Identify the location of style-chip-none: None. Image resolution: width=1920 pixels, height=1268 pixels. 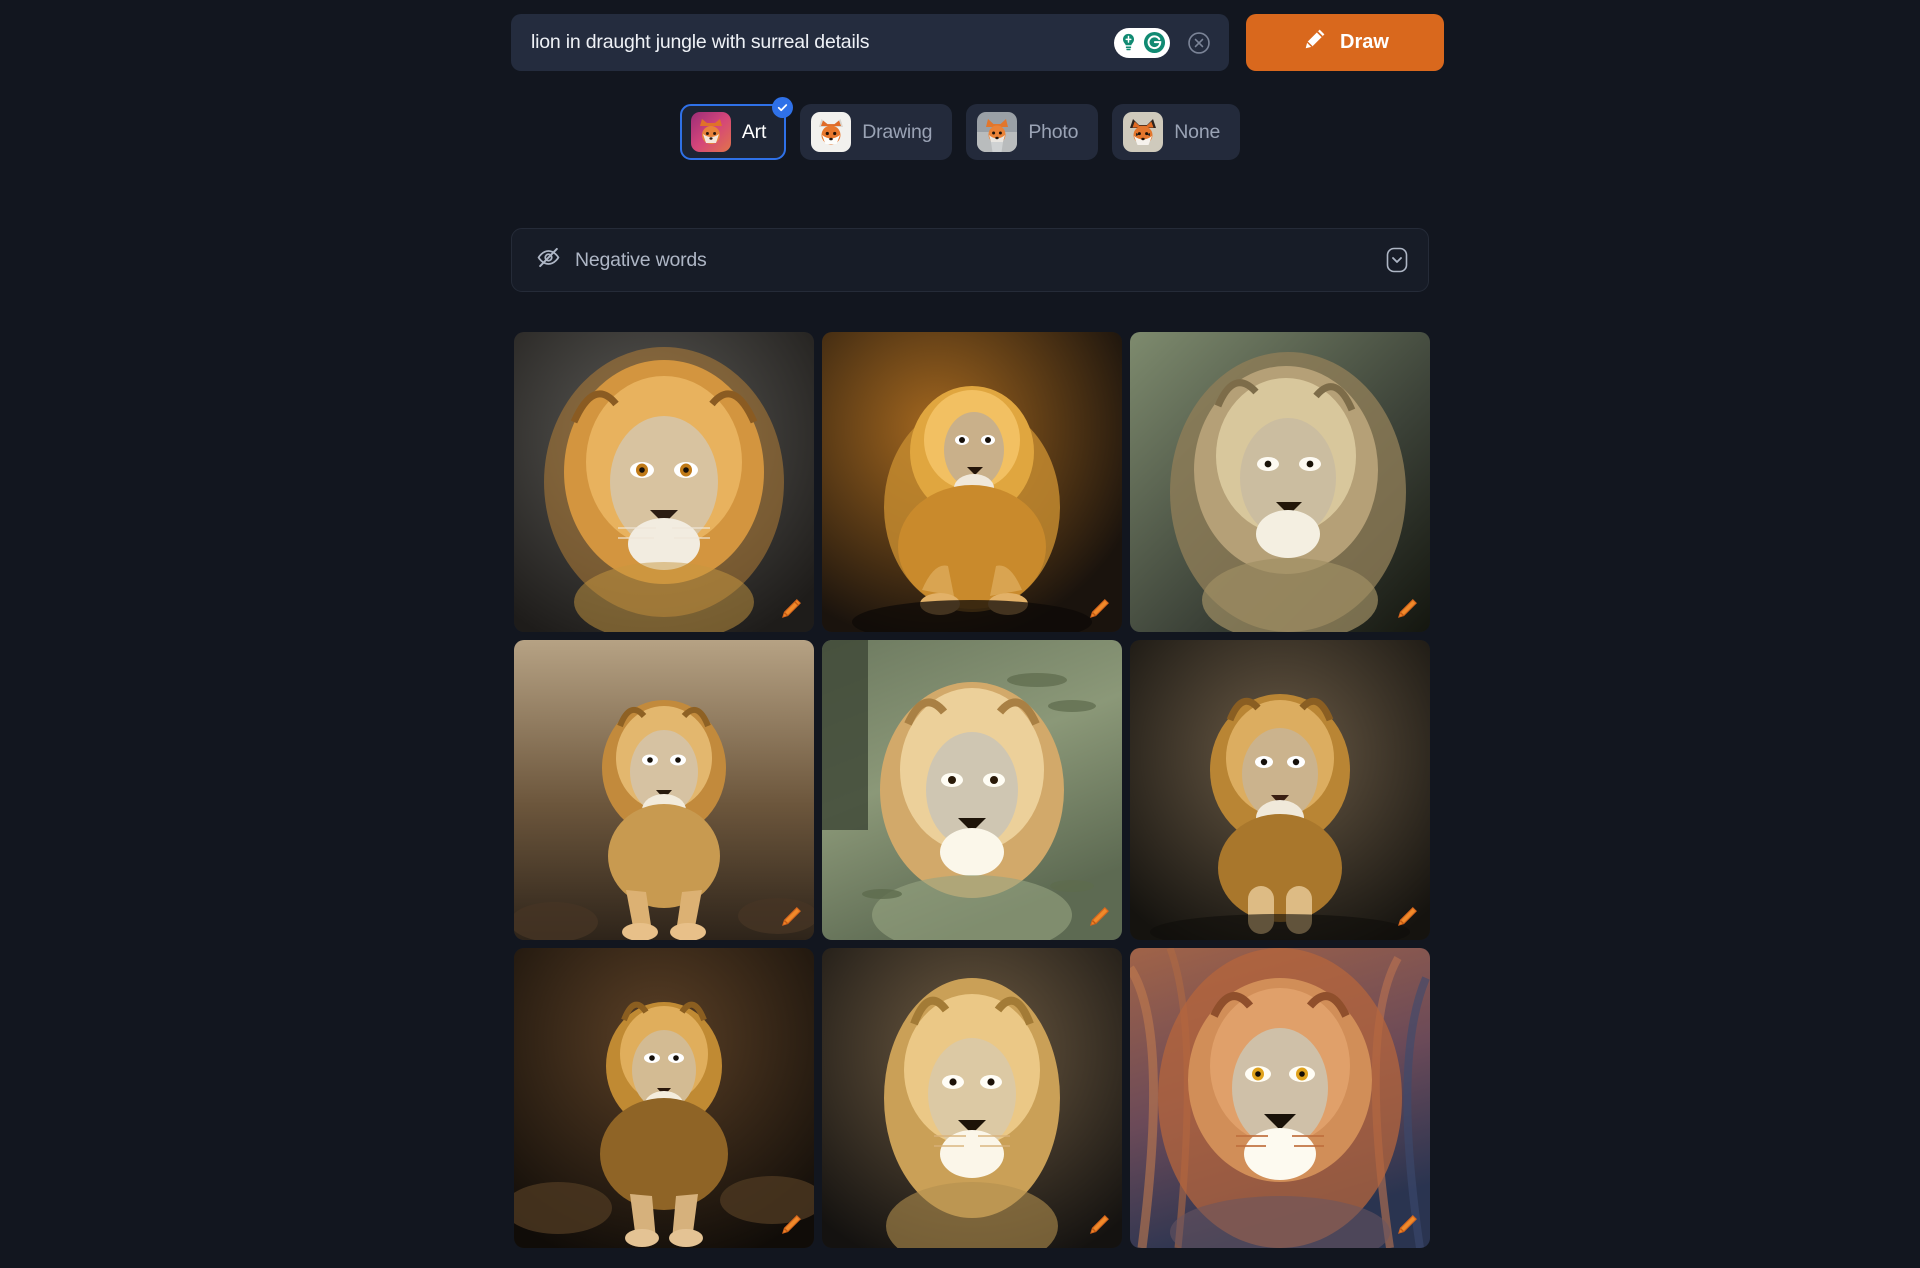
(1176, 132).